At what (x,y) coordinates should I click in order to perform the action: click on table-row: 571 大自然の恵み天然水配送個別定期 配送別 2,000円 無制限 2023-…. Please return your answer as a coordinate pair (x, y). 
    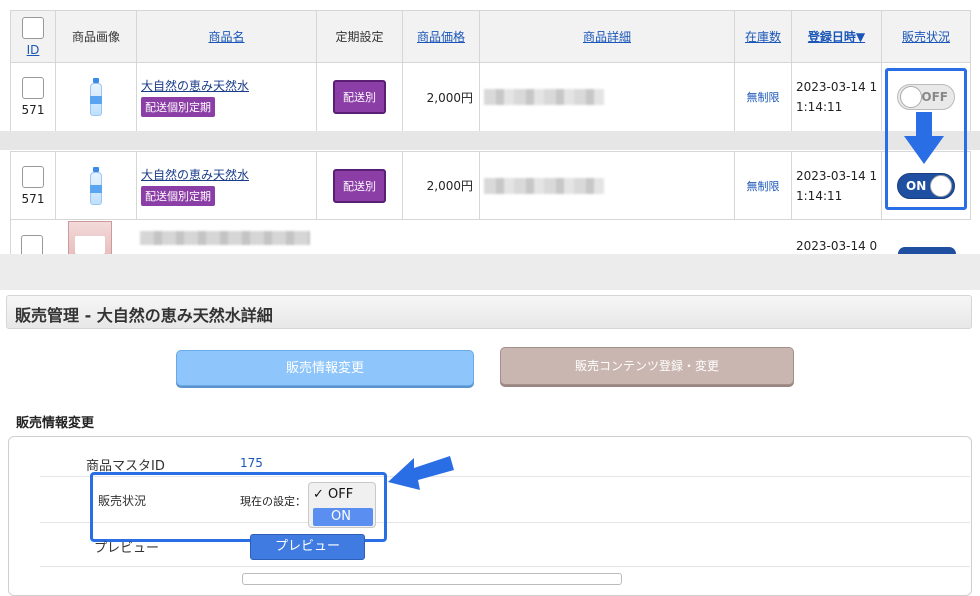
    Looking at the image, I should click on (490, 185).